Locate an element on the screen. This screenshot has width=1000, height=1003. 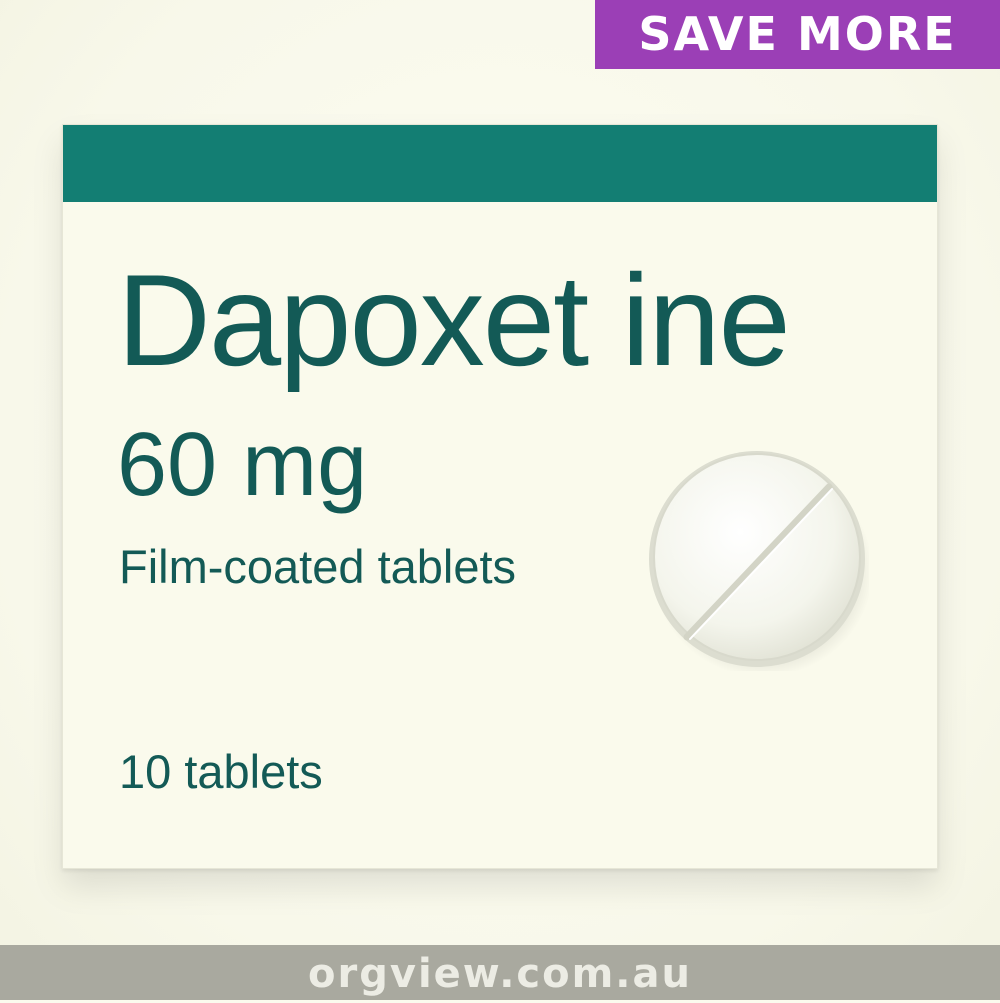
box-color-band is located at coordinates (500, 163).